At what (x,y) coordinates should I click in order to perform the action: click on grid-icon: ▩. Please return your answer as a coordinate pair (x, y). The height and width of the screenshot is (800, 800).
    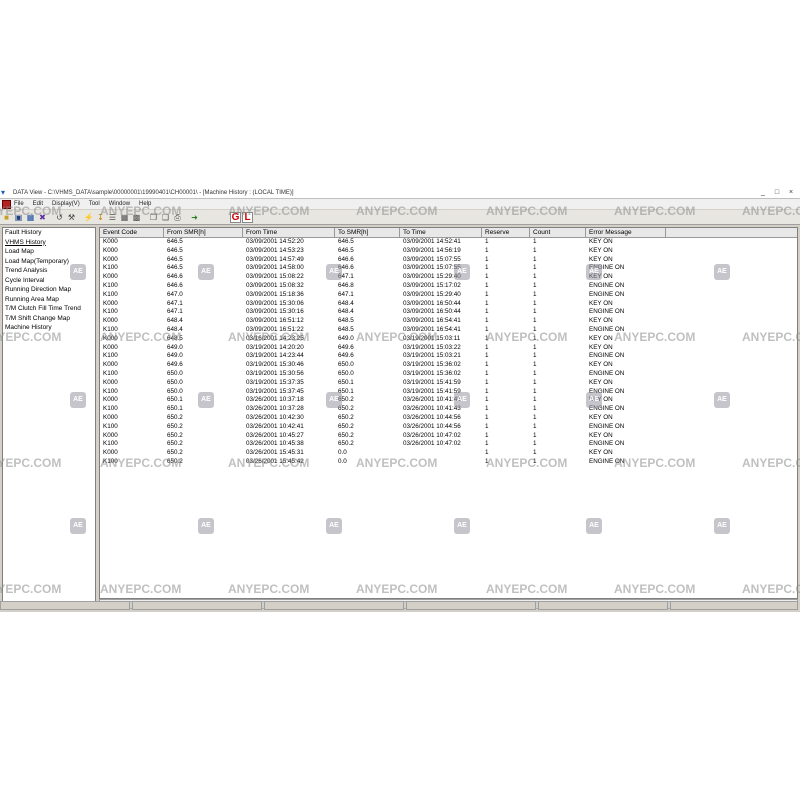
    Looking at the image, I should click on (136, 217).